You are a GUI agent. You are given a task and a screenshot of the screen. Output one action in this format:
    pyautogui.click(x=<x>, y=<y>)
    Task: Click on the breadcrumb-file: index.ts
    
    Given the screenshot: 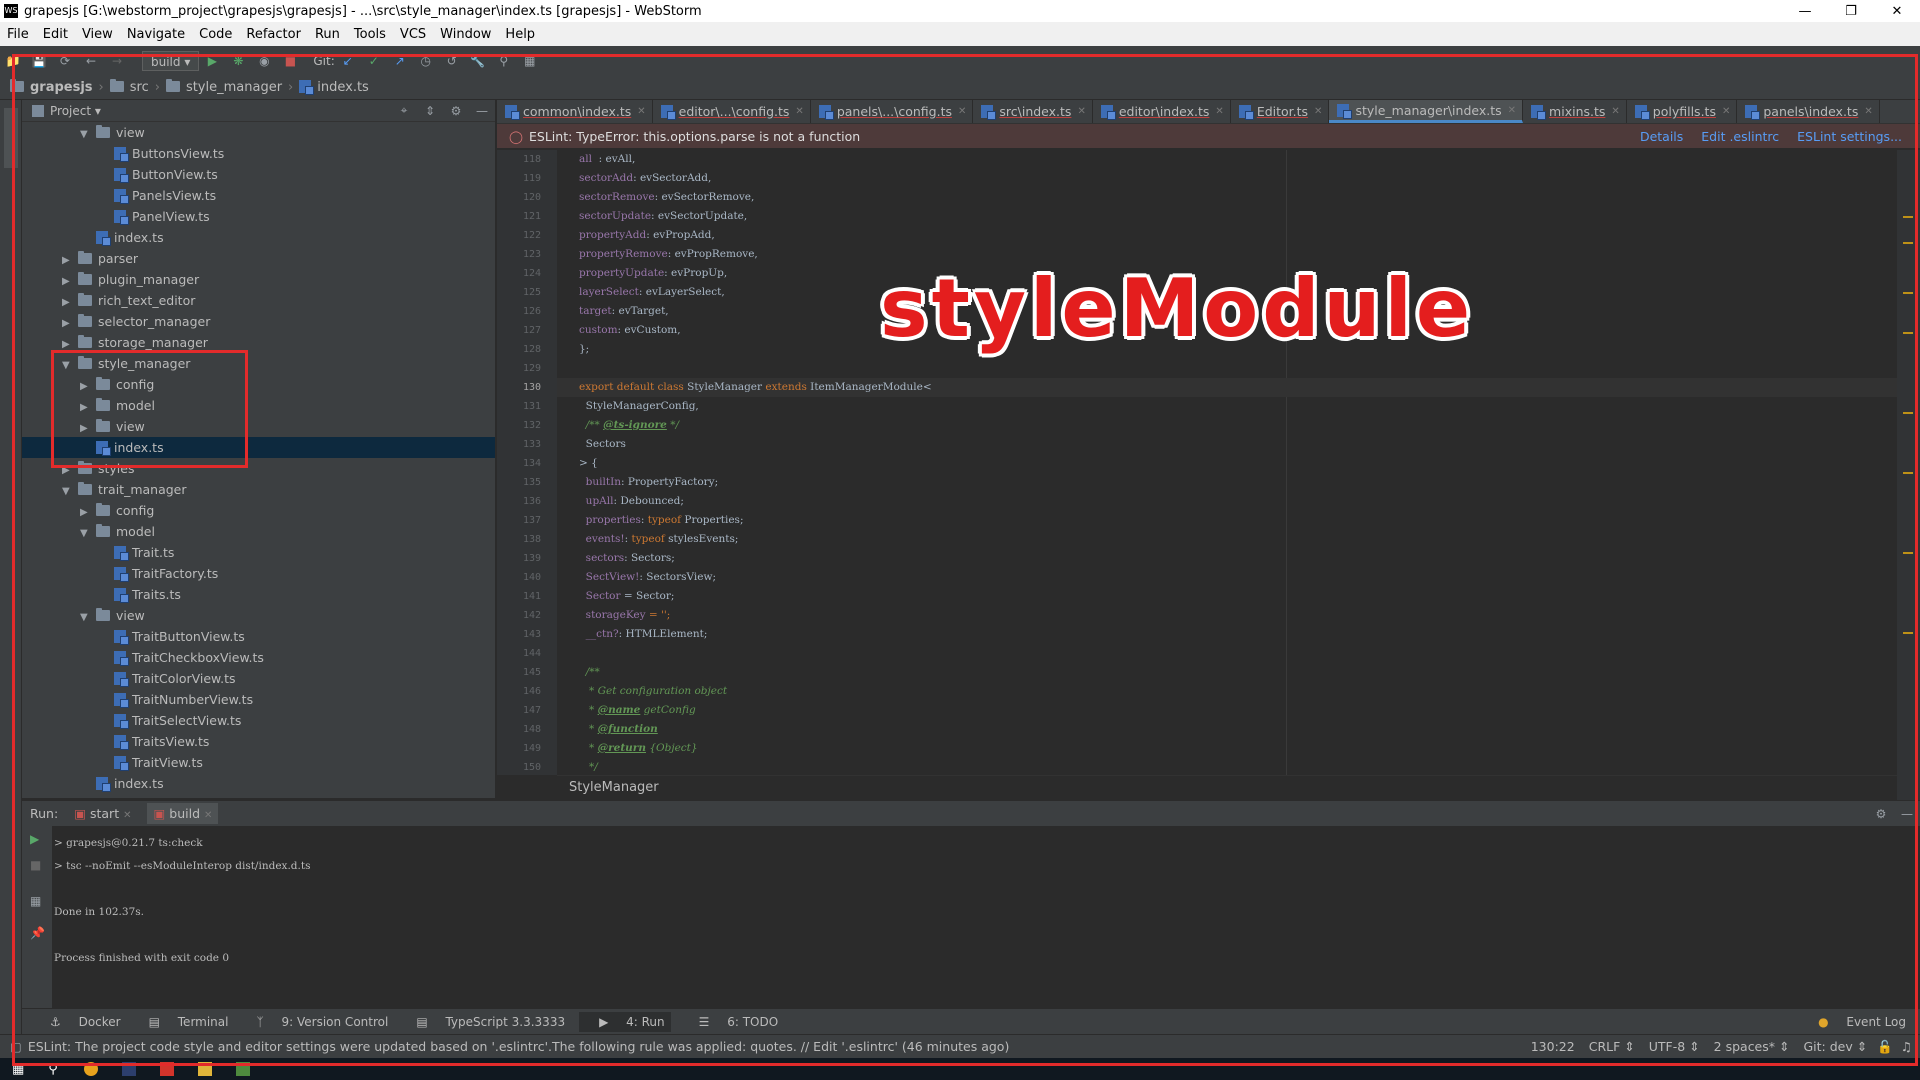 What is the action you would take?
    pyautogui.click(x=334, y=87)
    